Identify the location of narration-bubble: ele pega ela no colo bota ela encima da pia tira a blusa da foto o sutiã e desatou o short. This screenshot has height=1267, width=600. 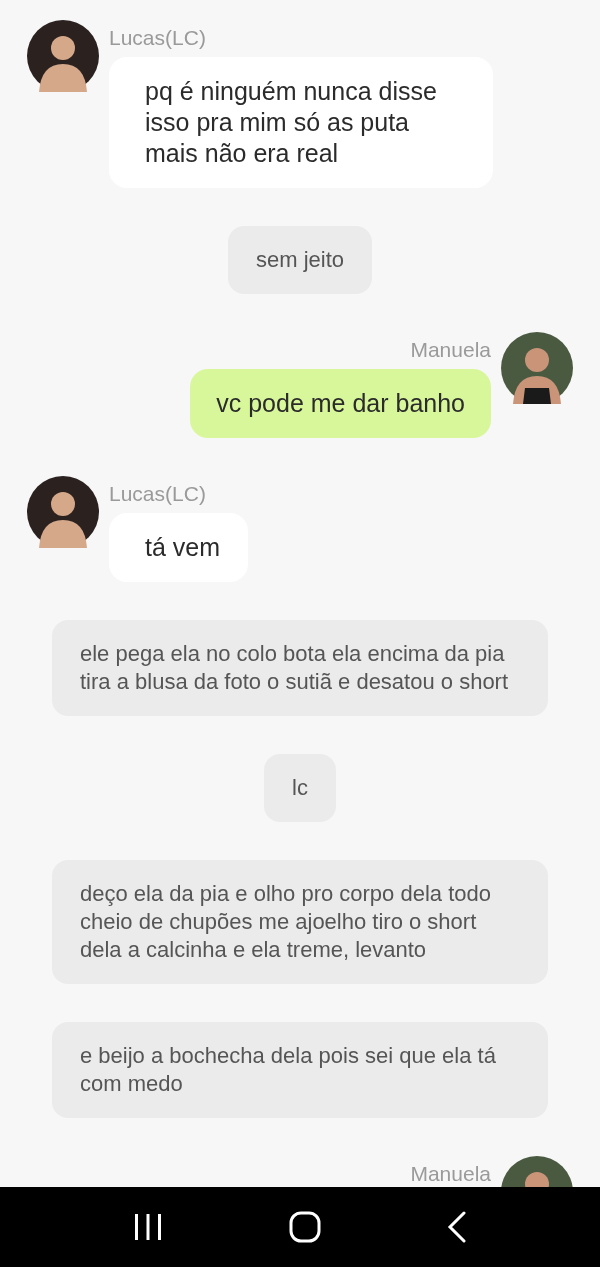
(300, 668).